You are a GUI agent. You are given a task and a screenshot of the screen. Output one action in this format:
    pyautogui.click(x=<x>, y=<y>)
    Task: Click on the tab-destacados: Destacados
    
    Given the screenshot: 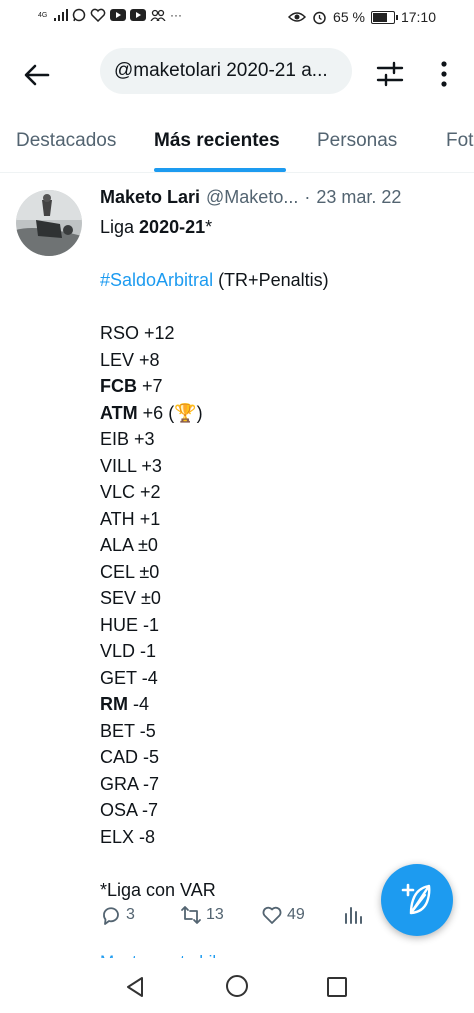 What is the action you would take?
    pyautogui.click(x=66, y=141)
    